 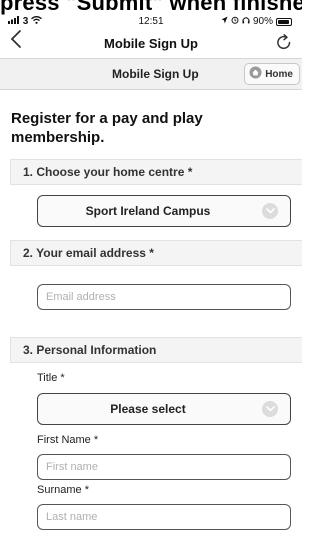 I want to click on form-heading: Register for a pay and play membership., so click(x=107, y=128).